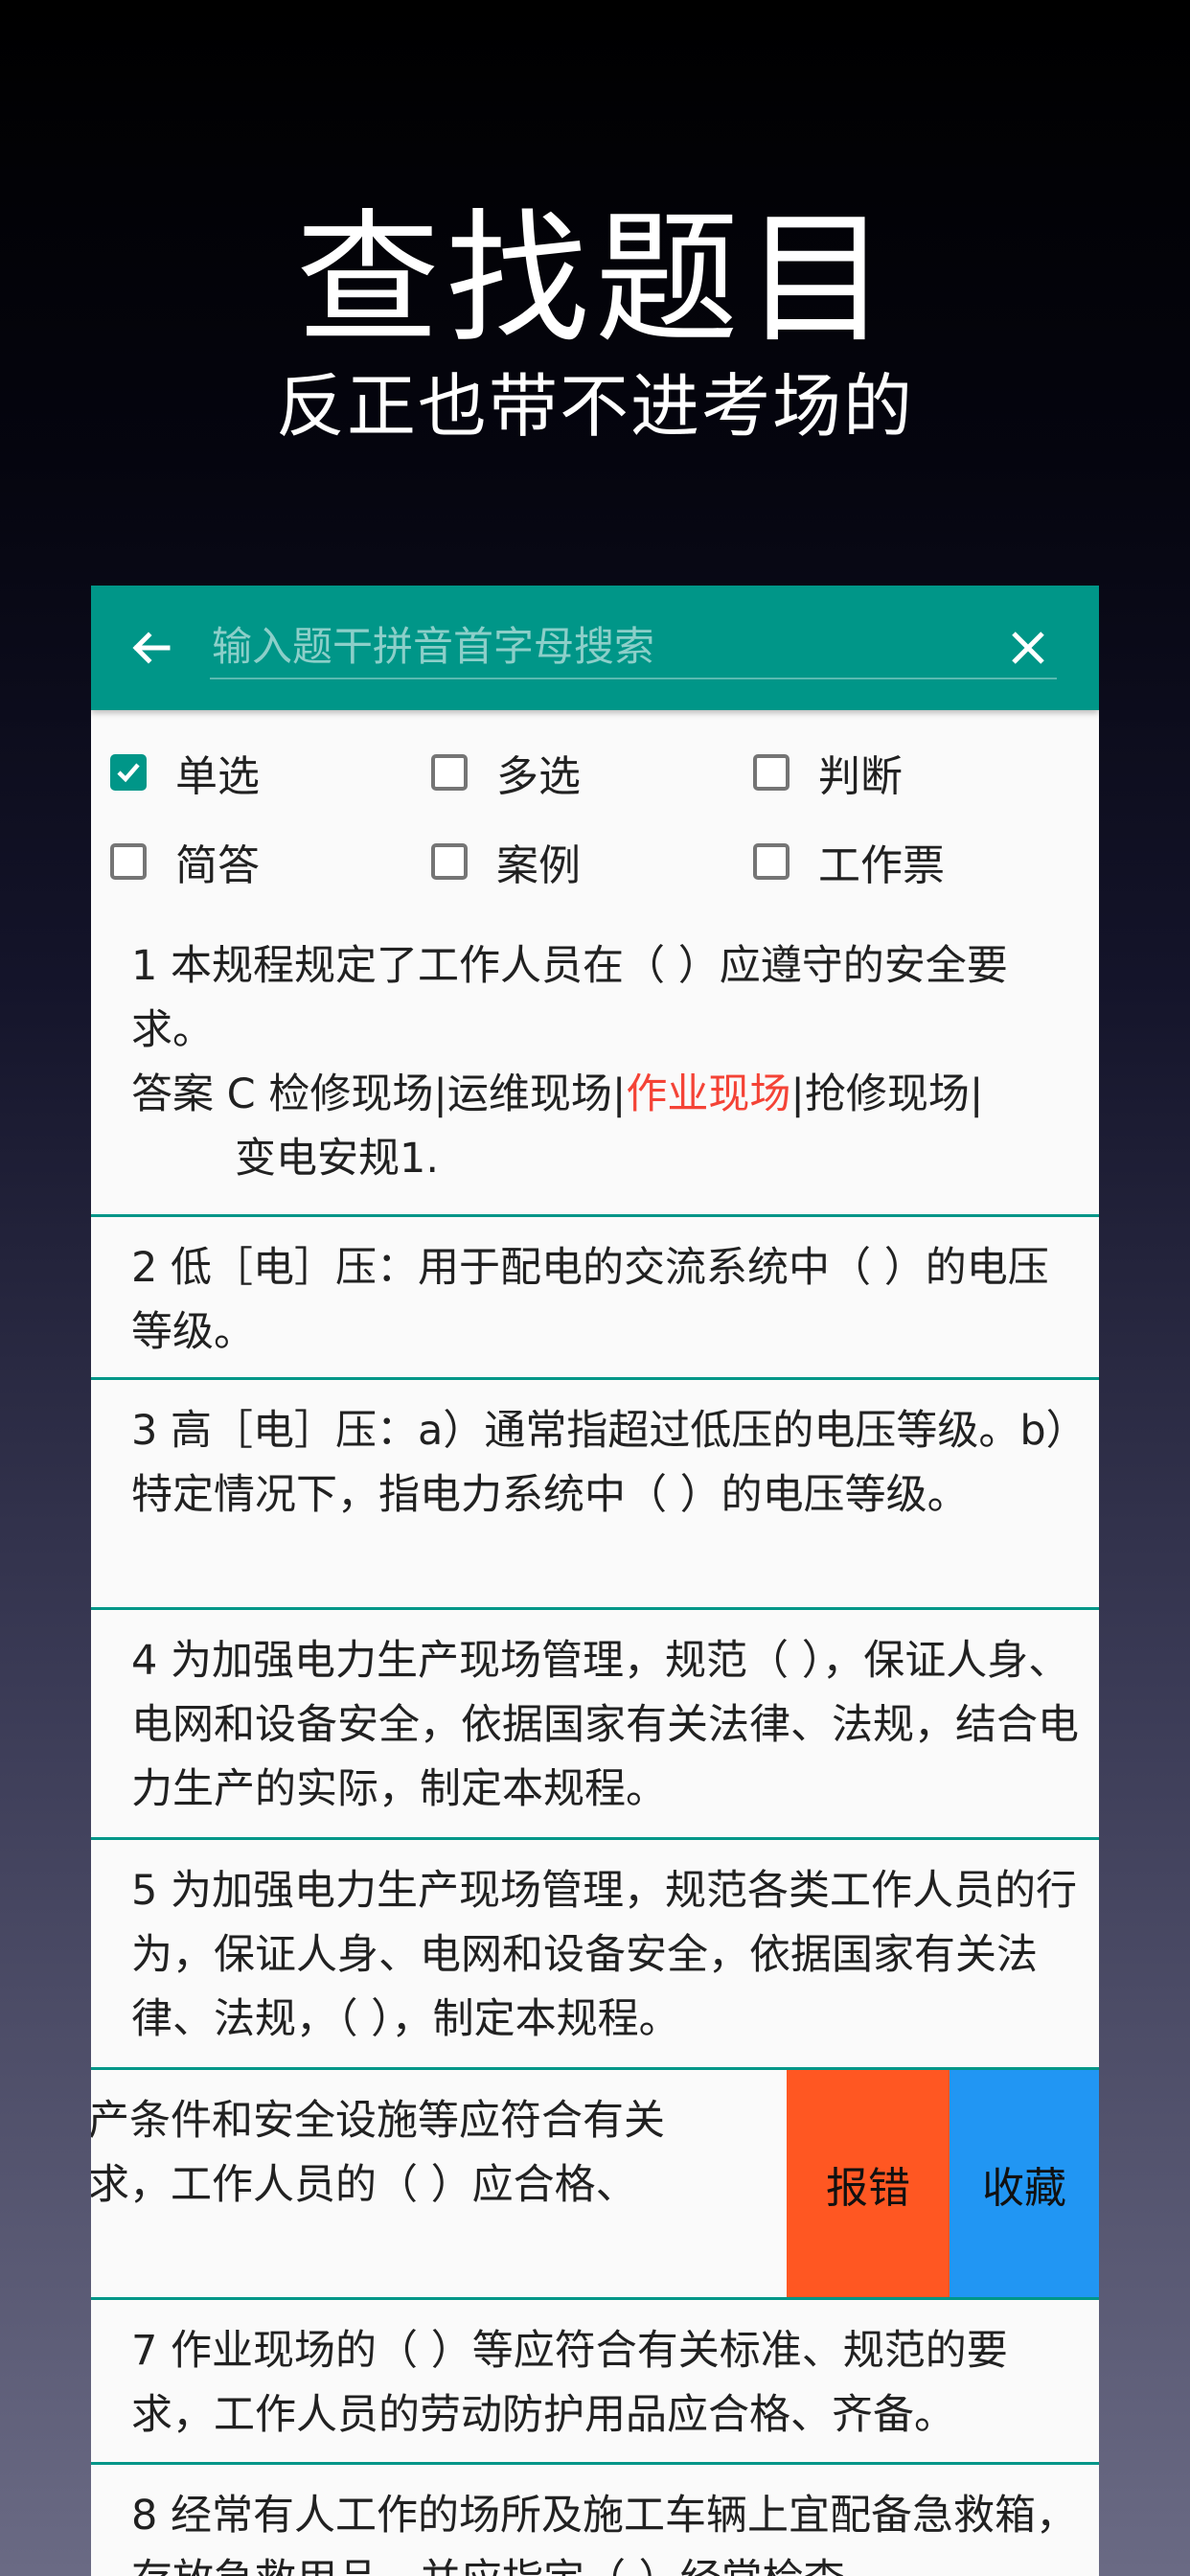 Image resolution: width=1190 pixels, height=2576 pixels. What do you see at coordinates (379, 1094) in the screenshot?
I see `answer-prefix: 答案 C 检修现场|运维现场|` at bounding box center [379, 1094].